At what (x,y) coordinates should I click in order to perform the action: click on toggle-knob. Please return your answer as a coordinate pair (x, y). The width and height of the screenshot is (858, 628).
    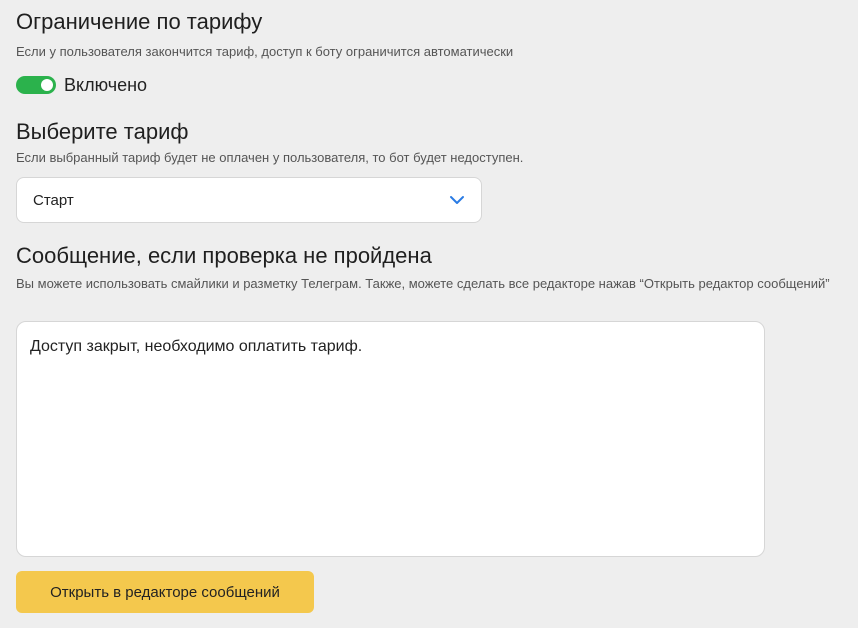
    Looking at the image, I should click on (47, 85).